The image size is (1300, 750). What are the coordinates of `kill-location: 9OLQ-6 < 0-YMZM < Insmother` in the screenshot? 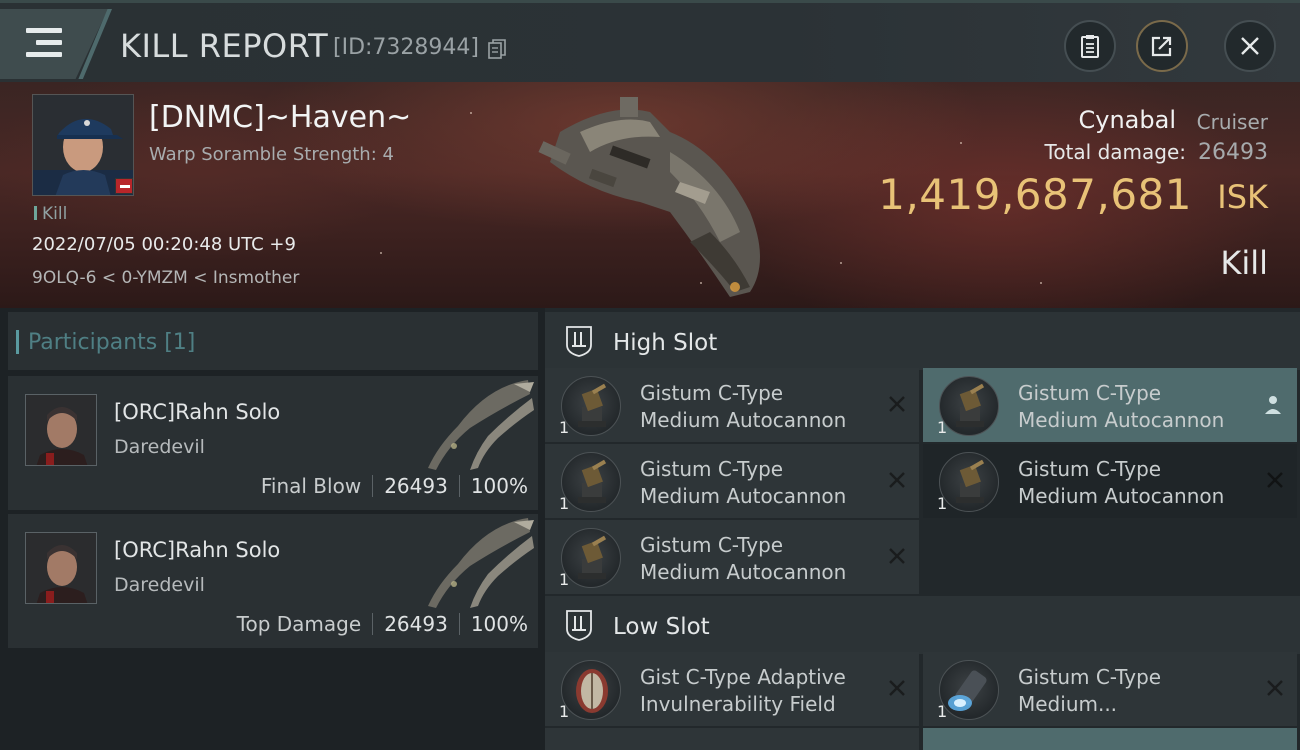 It's located at (165, 278).